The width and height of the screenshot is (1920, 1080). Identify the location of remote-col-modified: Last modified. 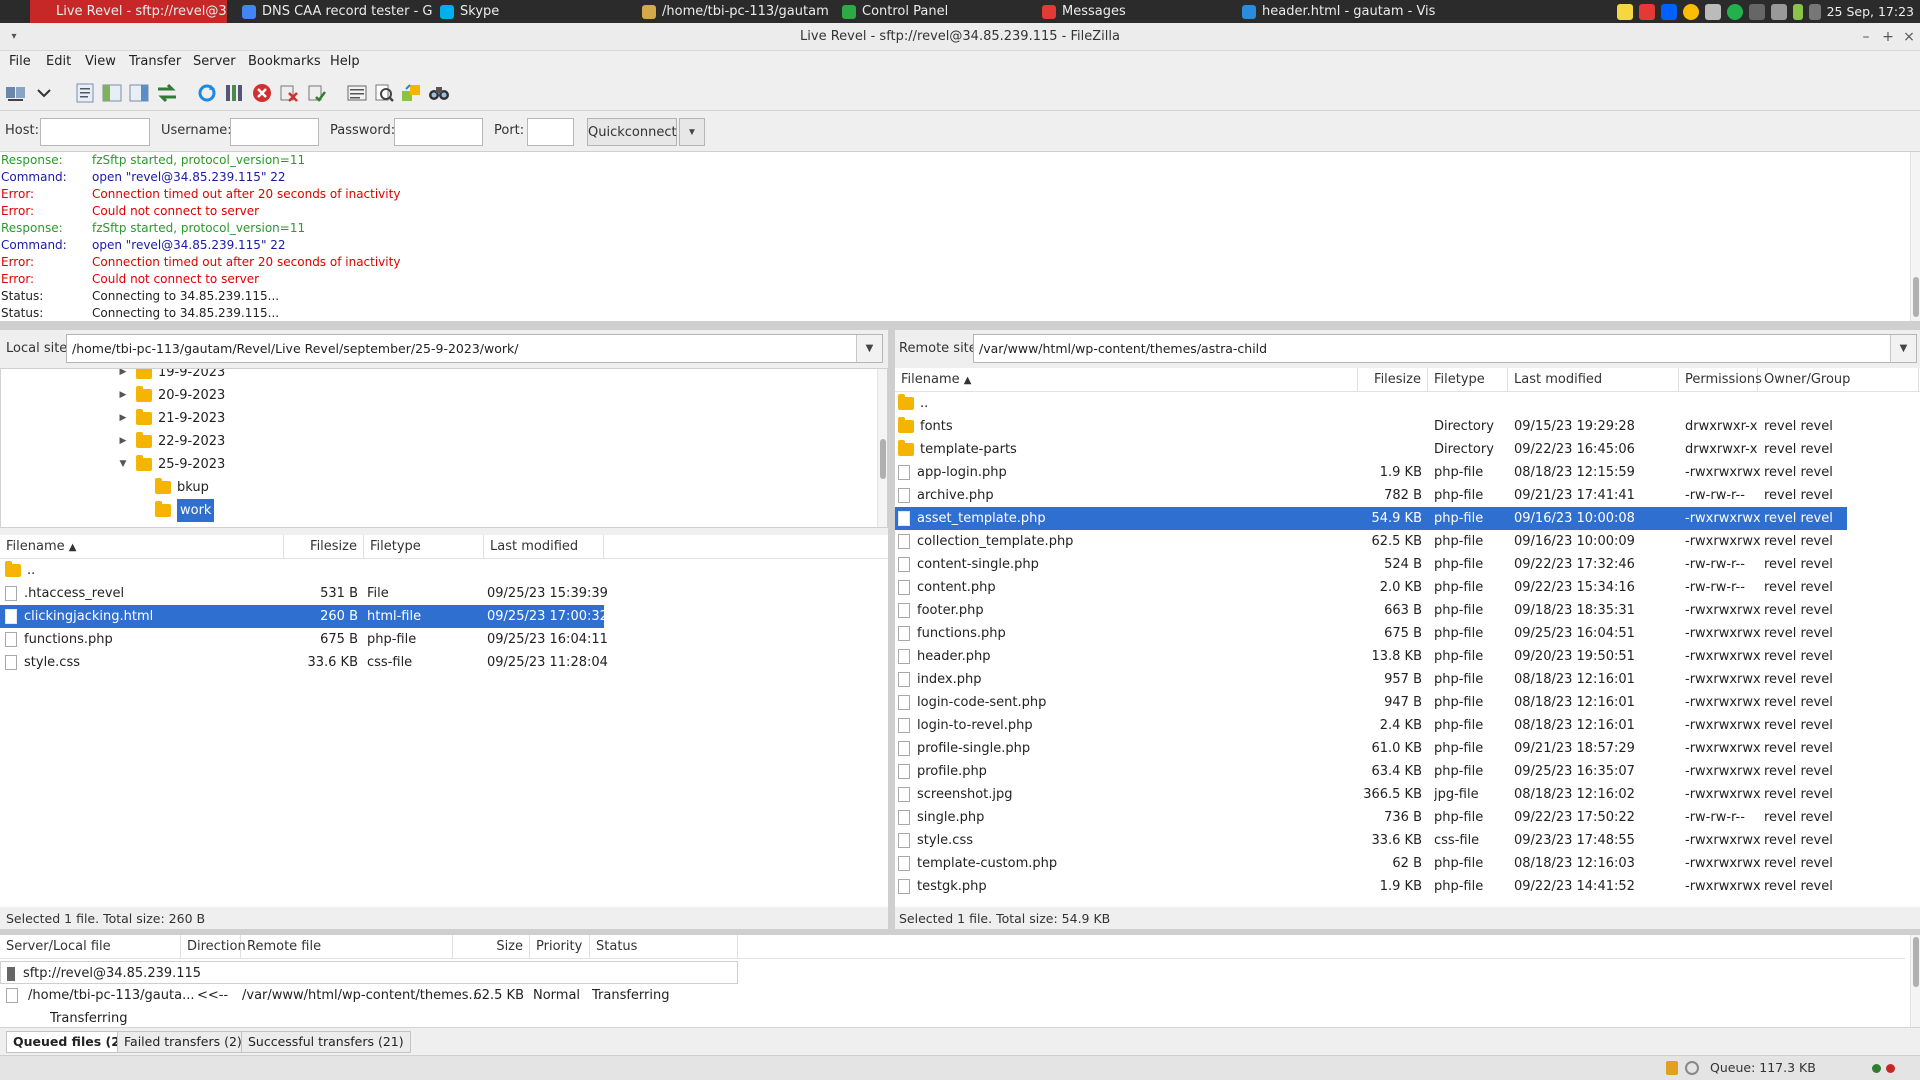
(1593, 380).